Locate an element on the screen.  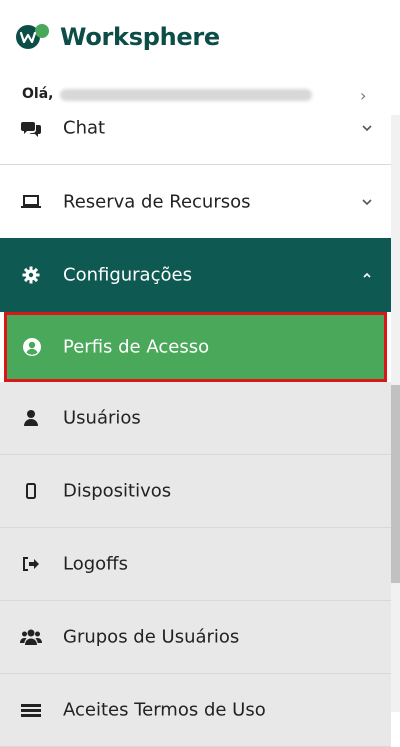
menu-item-grupos-de-usuarios: Grupos de Usuários is located at coordinates (195, 637).